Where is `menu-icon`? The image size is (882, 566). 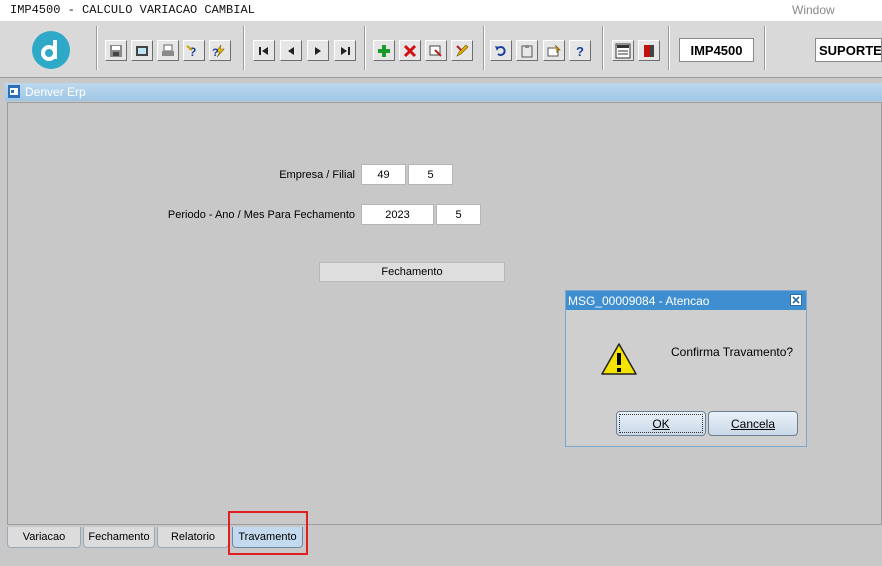
menu-icon is located at coordinates (623, 50).